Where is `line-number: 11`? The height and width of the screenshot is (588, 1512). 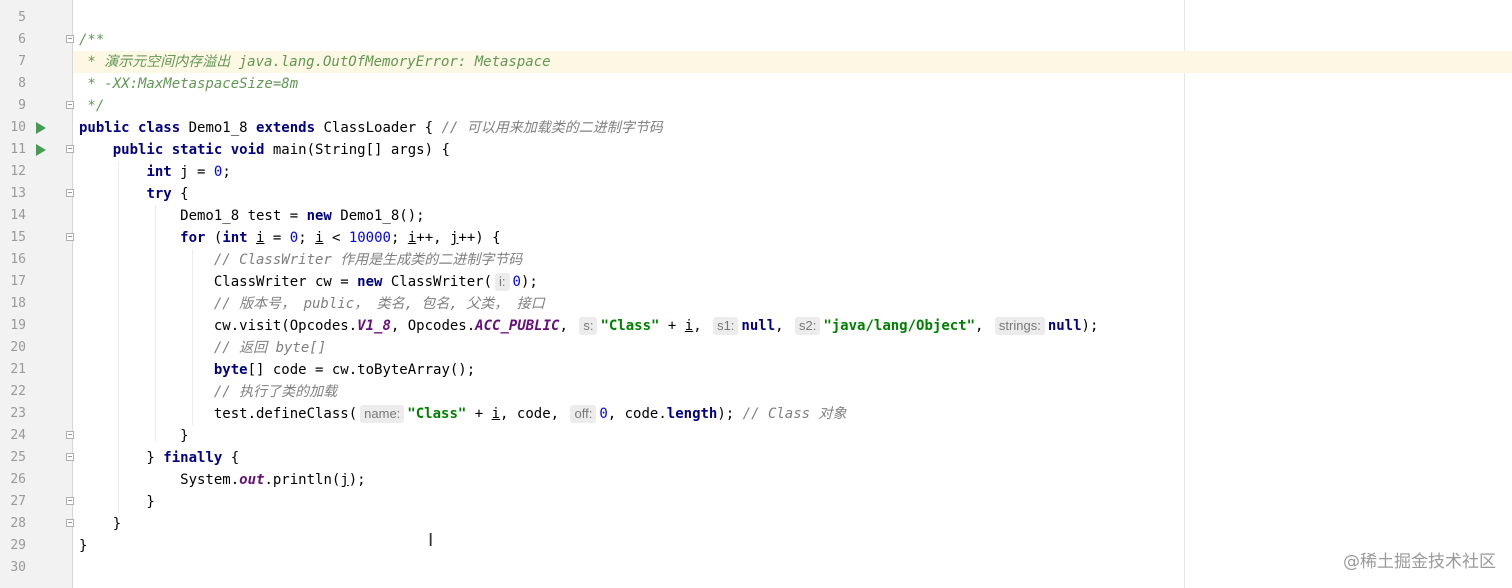
line-number: 11 is located at coordinates (18, 149).